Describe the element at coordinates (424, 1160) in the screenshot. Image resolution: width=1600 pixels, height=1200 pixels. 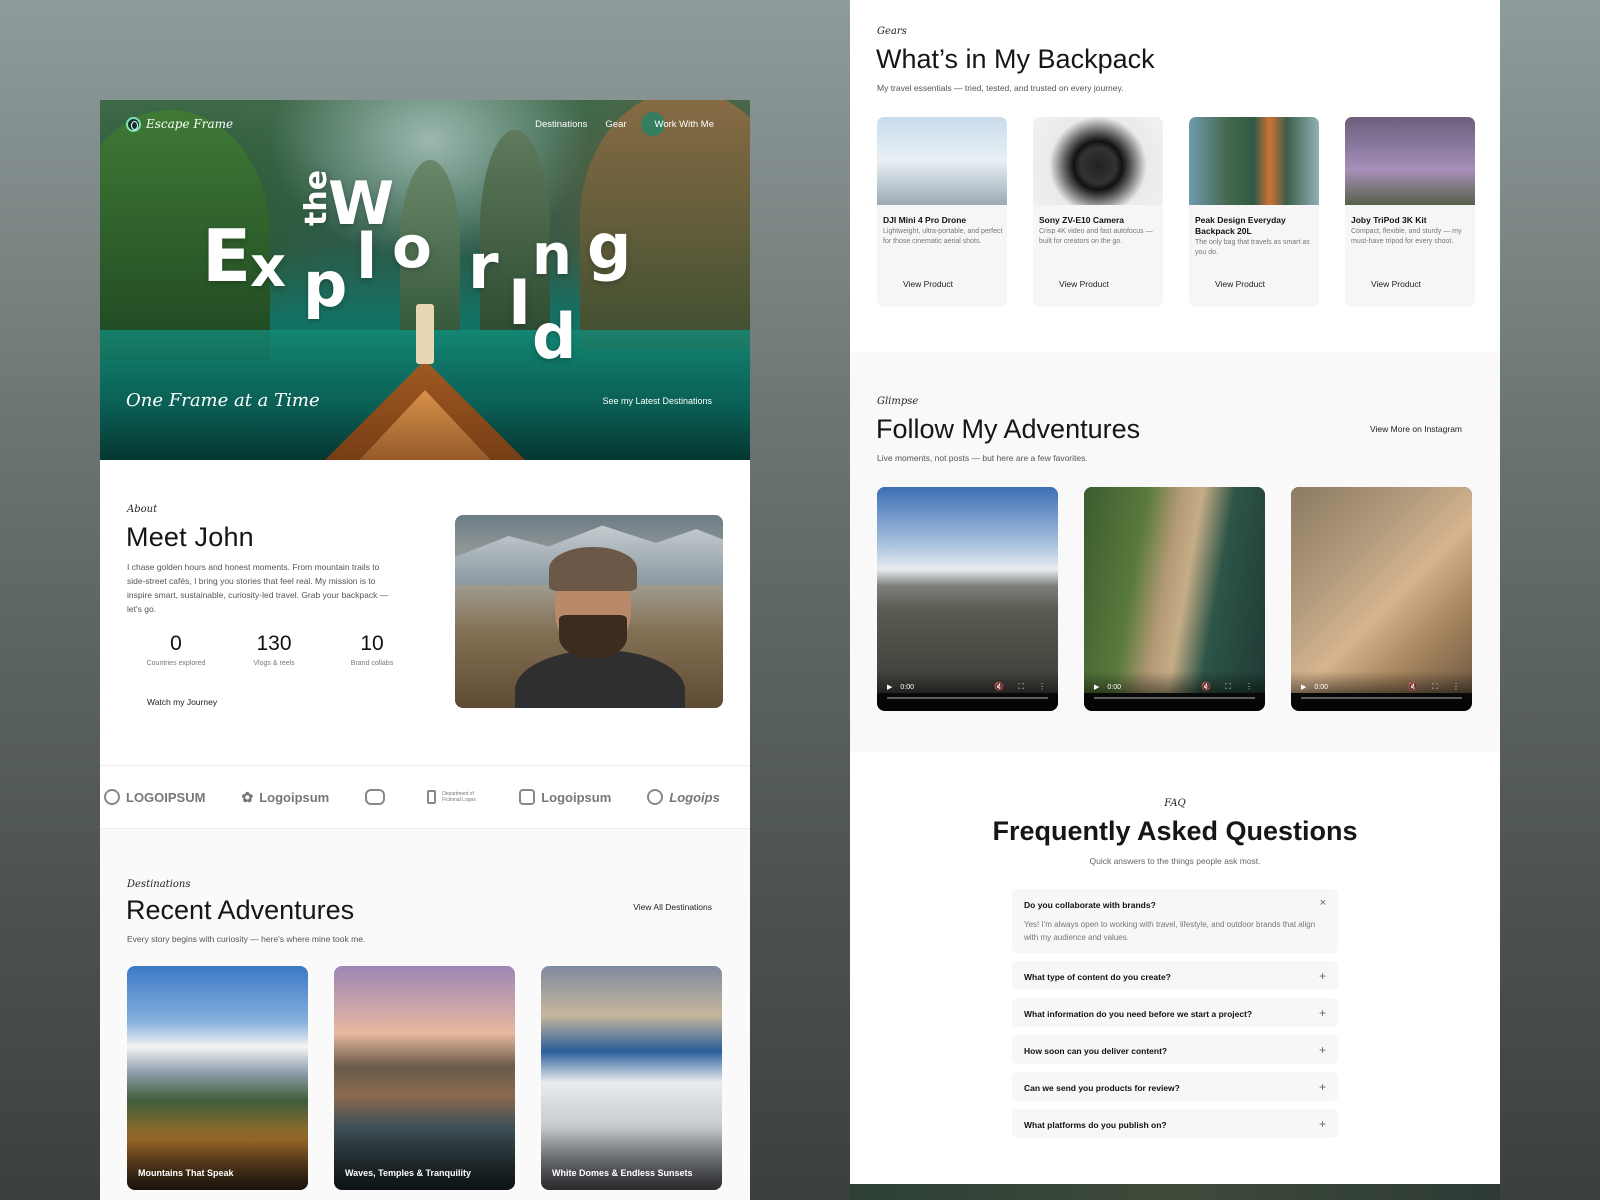
I see `card-shade` at that location.